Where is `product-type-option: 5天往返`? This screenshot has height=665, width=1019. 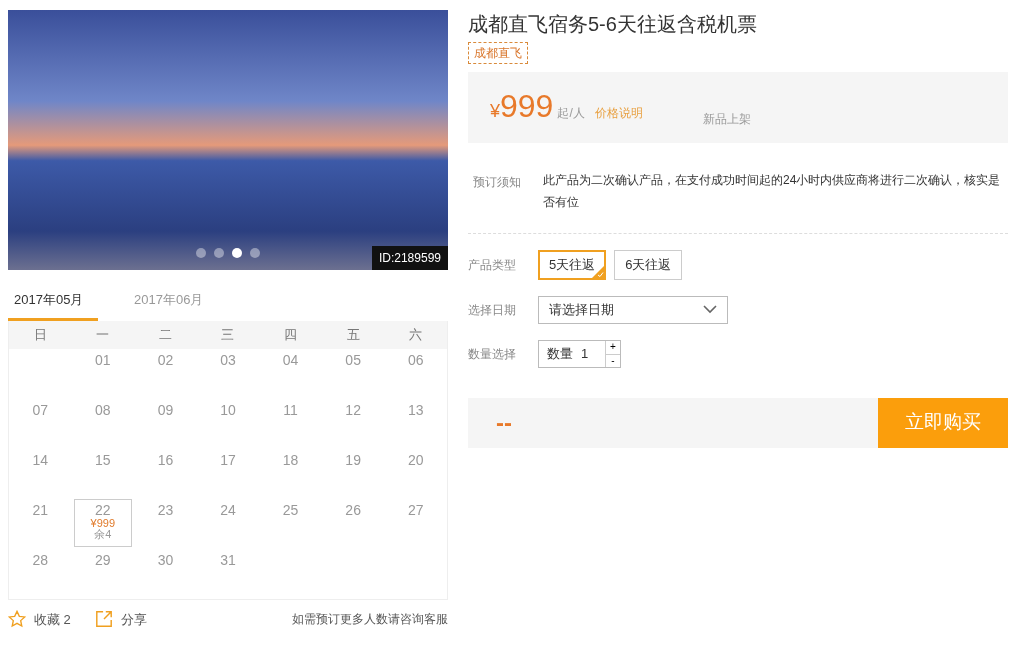 product-type-option: 5天往返 is located at coordinates (572, 265).